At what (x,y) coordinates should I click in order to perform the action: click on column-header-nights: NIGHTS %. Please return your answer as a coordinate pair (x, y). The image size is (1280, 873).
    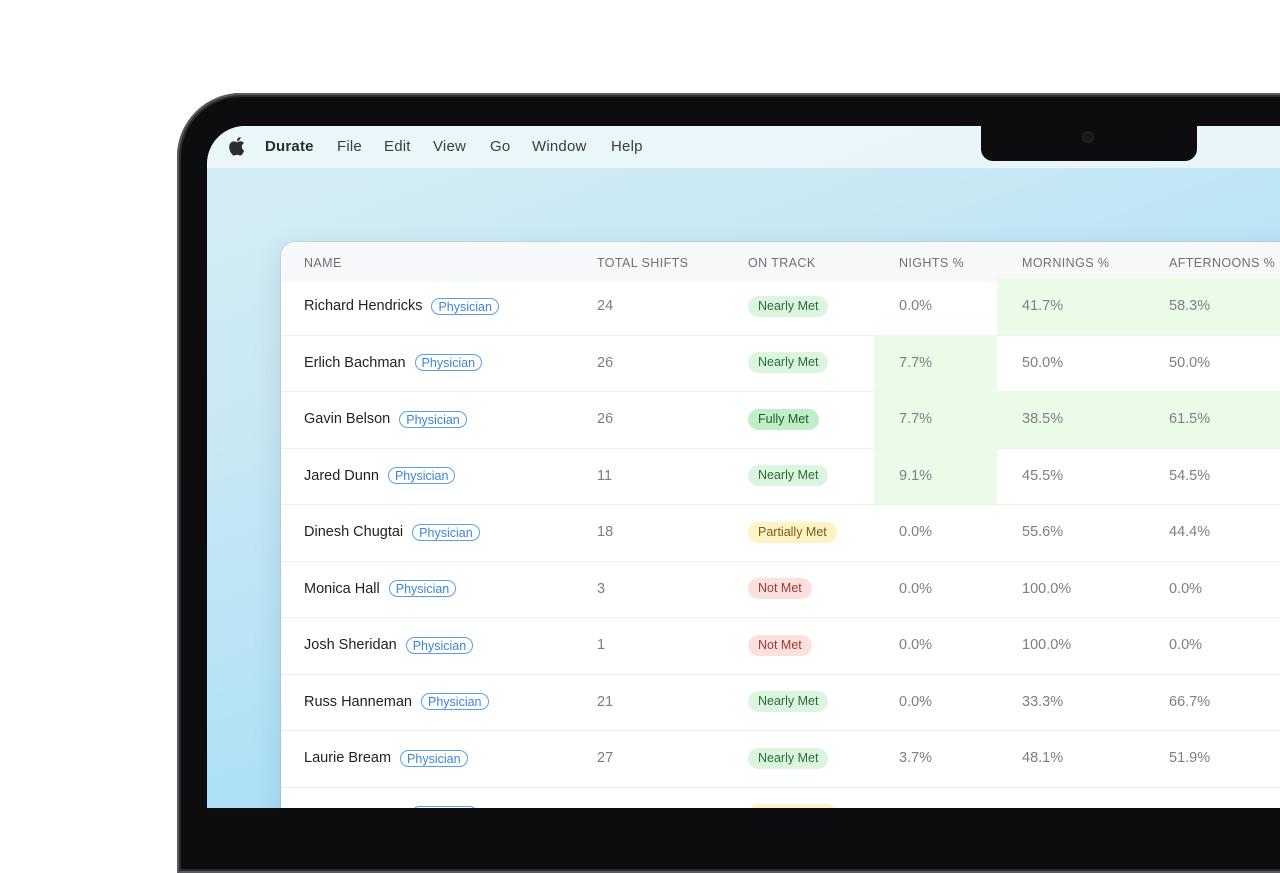
    Looking at the image, I should click on (931, 263).